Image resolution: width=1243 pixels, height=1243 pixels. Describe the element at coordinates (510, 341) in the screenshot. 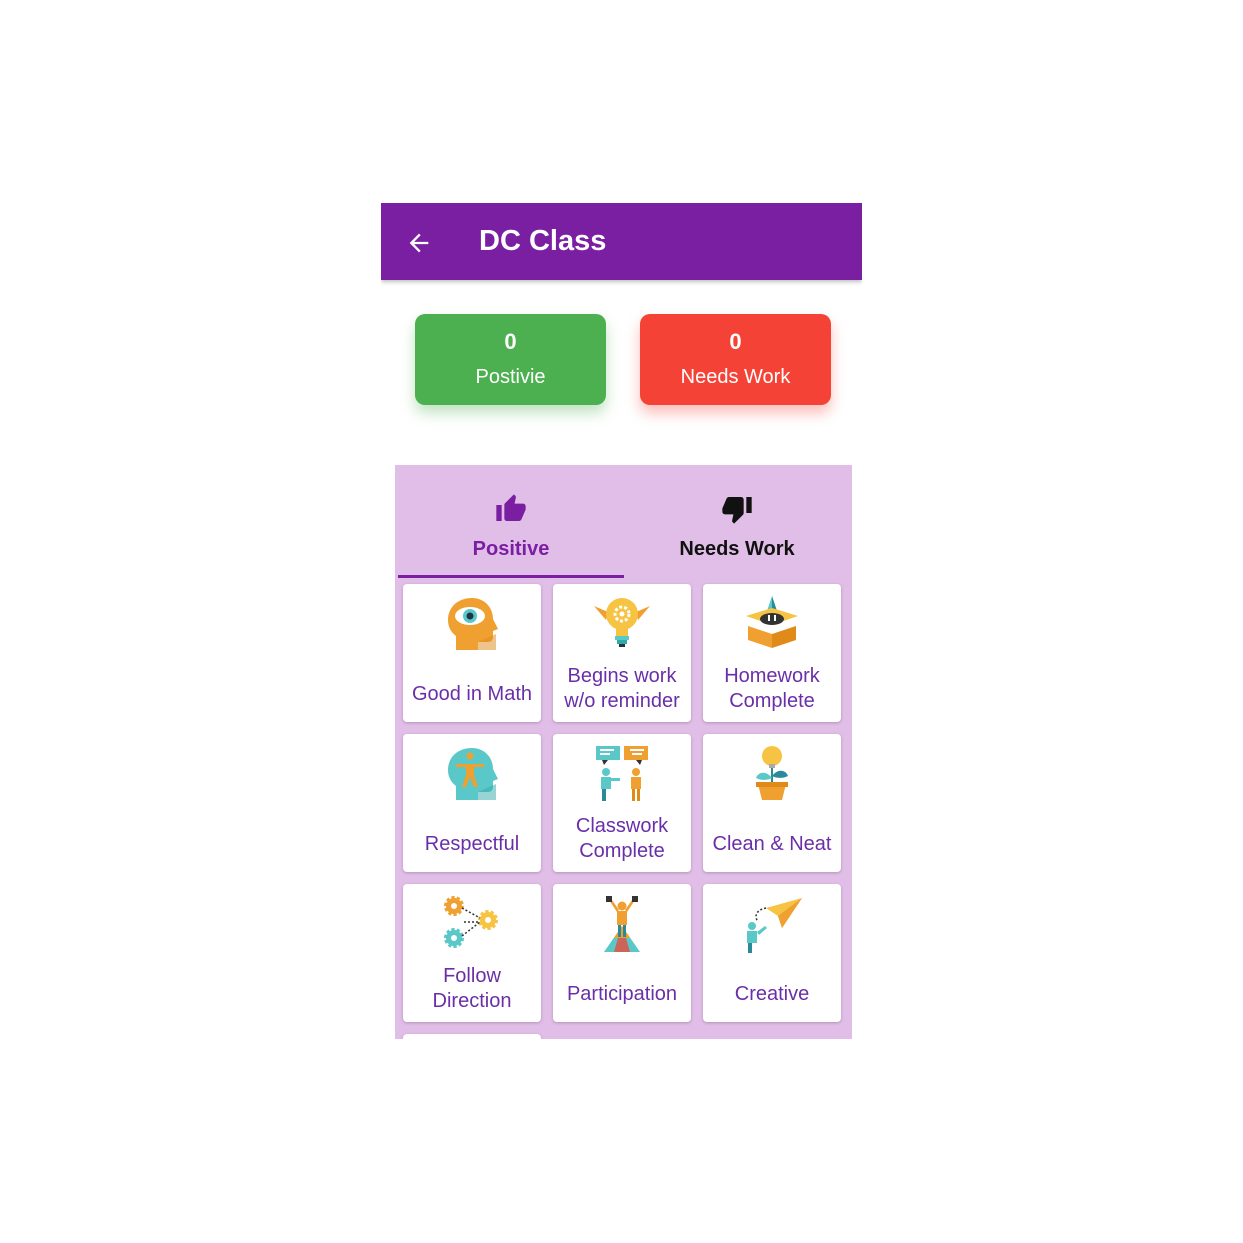

I see `positive-count: 0` at that location.